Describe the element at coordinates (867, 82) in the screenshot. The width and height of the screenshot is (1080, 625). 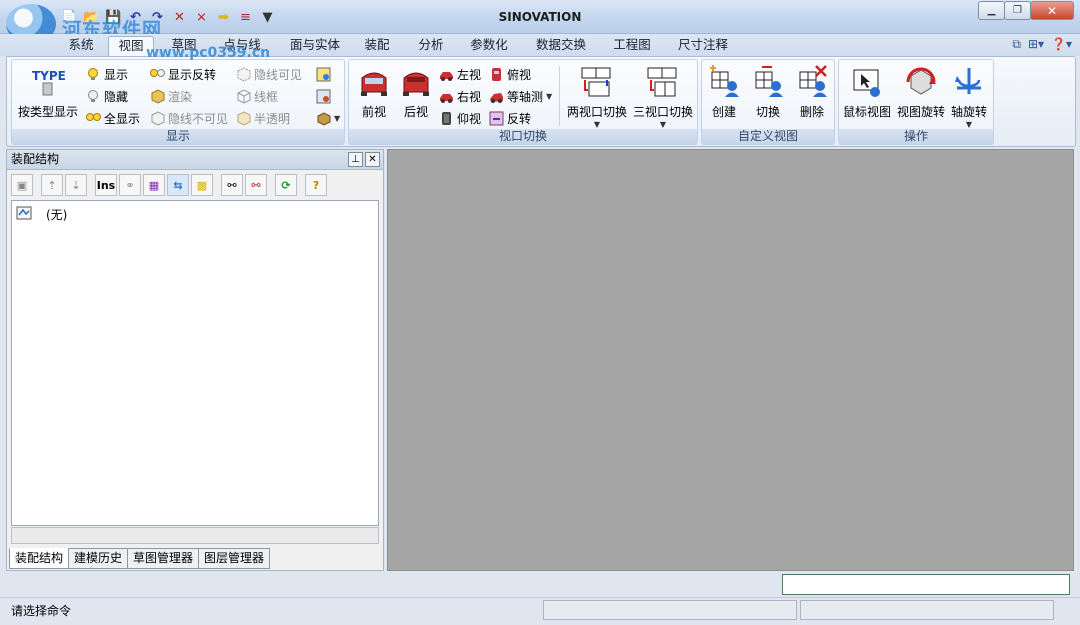
I see `mouse-view-icon` at that location.